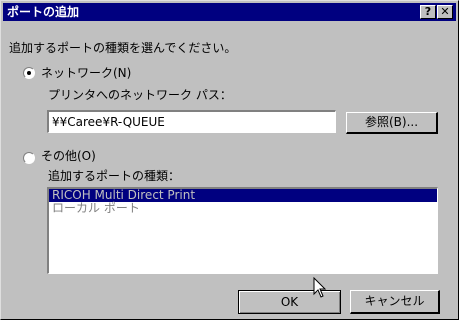  I want to click on close-button: ✕, so click(445, 12).